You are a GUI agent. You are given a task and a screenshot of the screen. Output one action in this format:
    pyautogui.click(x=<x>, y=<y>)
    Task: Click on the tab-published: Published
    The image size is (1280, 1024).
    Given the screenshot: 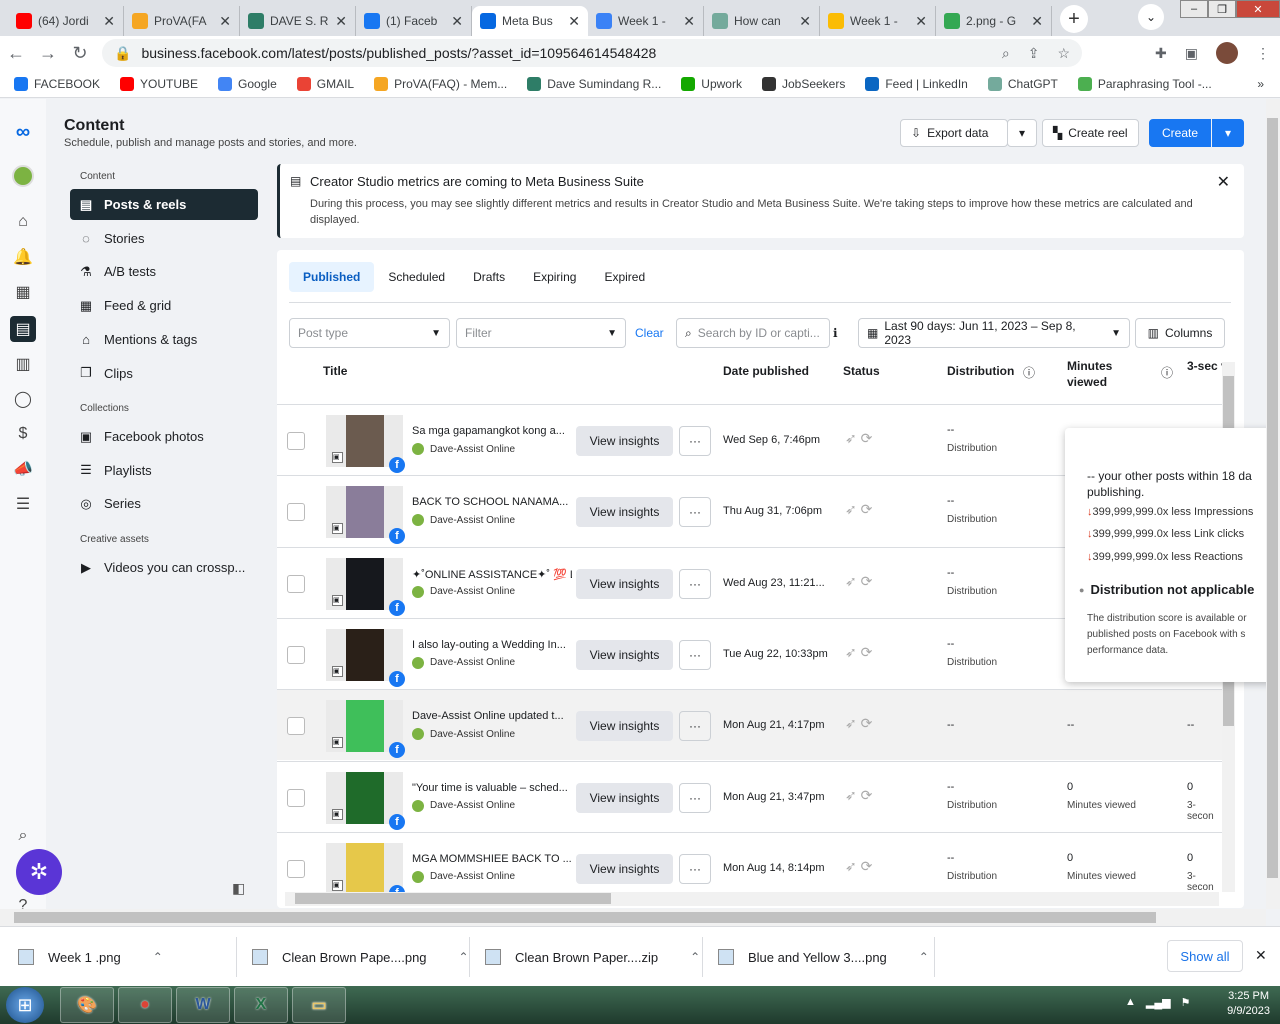 What is the action you would take?
    pyautogui.click(x=332, y=277)
    